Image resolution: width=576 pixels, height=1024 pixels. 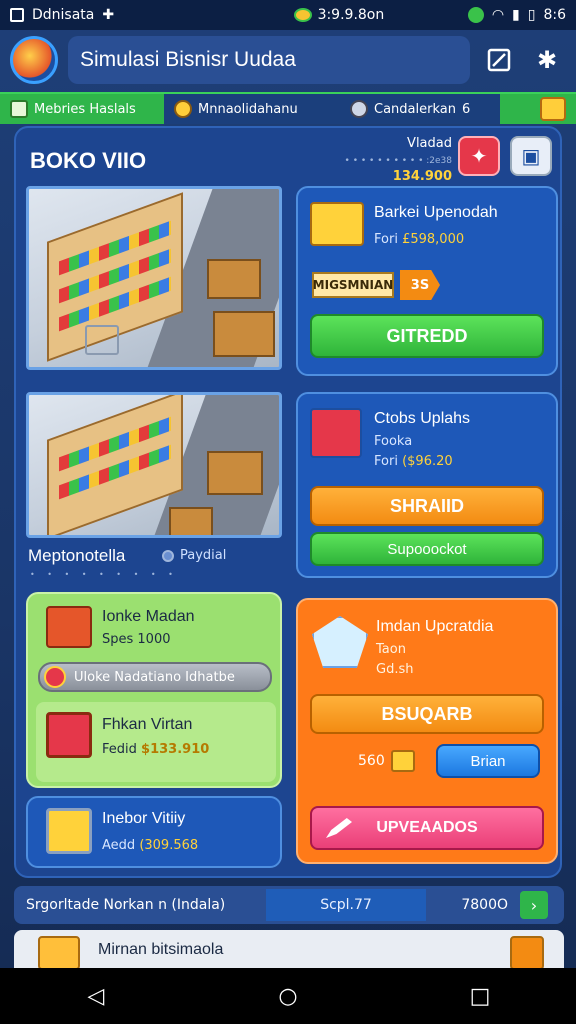 I want to click on item-pill: Uloke Nadatiano Idhatbe, so click(x=155, y=677).